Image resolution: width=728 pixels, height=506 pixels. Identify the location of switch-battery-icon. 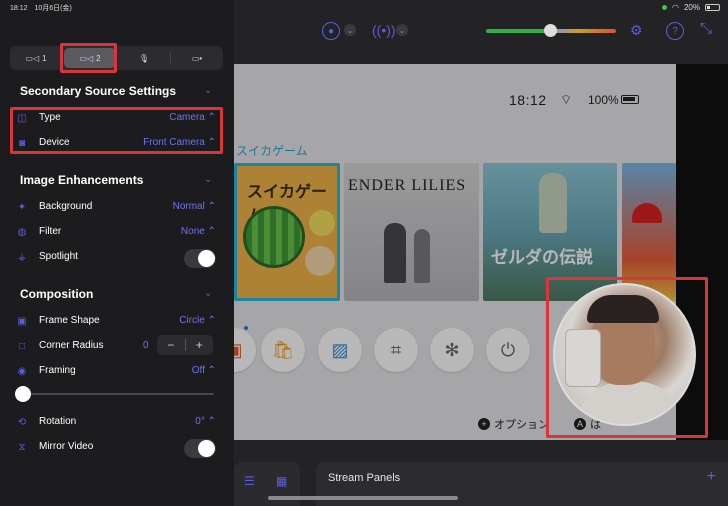
(630, 99).